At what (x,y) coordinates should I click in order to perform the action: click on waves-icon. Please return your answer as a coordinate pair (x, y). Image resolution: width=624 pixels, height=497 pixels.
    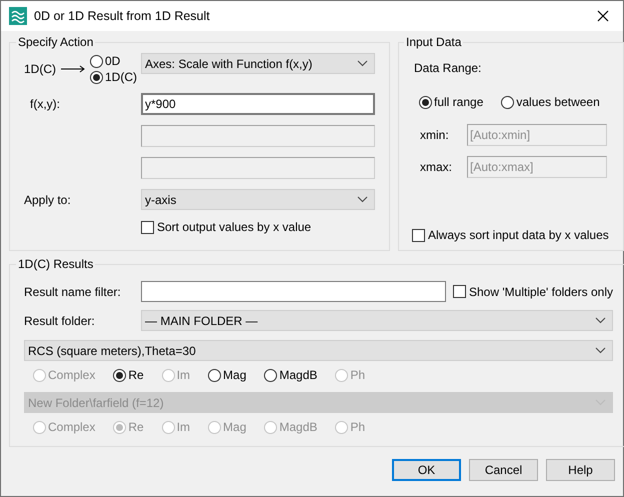
    Looking at the image, I should click on (18, 16).